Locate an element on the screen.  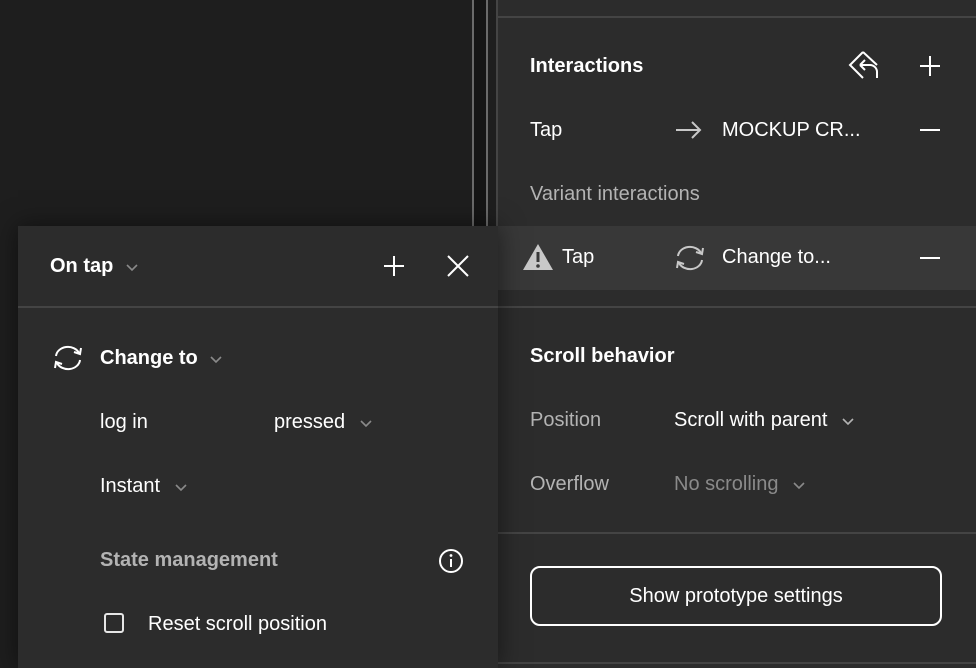
state-management-label: State management is located at coordinates (189, 560).